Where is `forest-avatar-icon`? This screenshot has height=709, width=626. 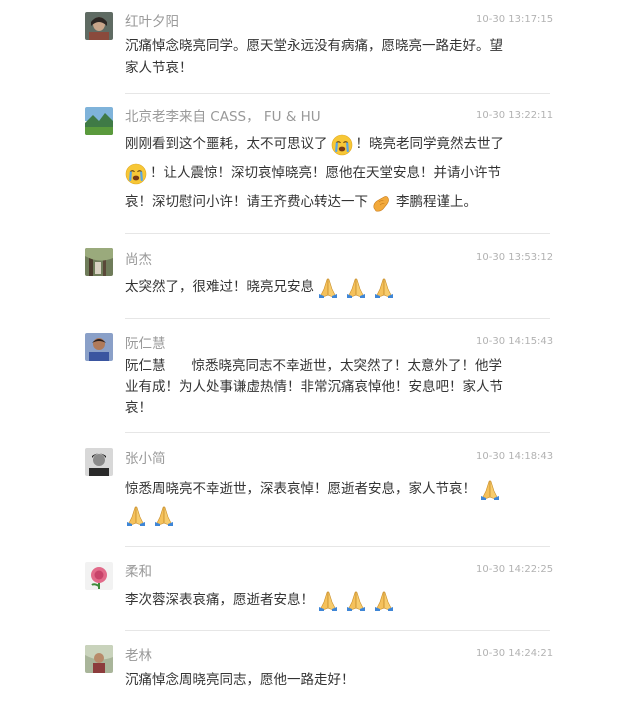 forest-avatar-icon is located at coordinates (99, 262).